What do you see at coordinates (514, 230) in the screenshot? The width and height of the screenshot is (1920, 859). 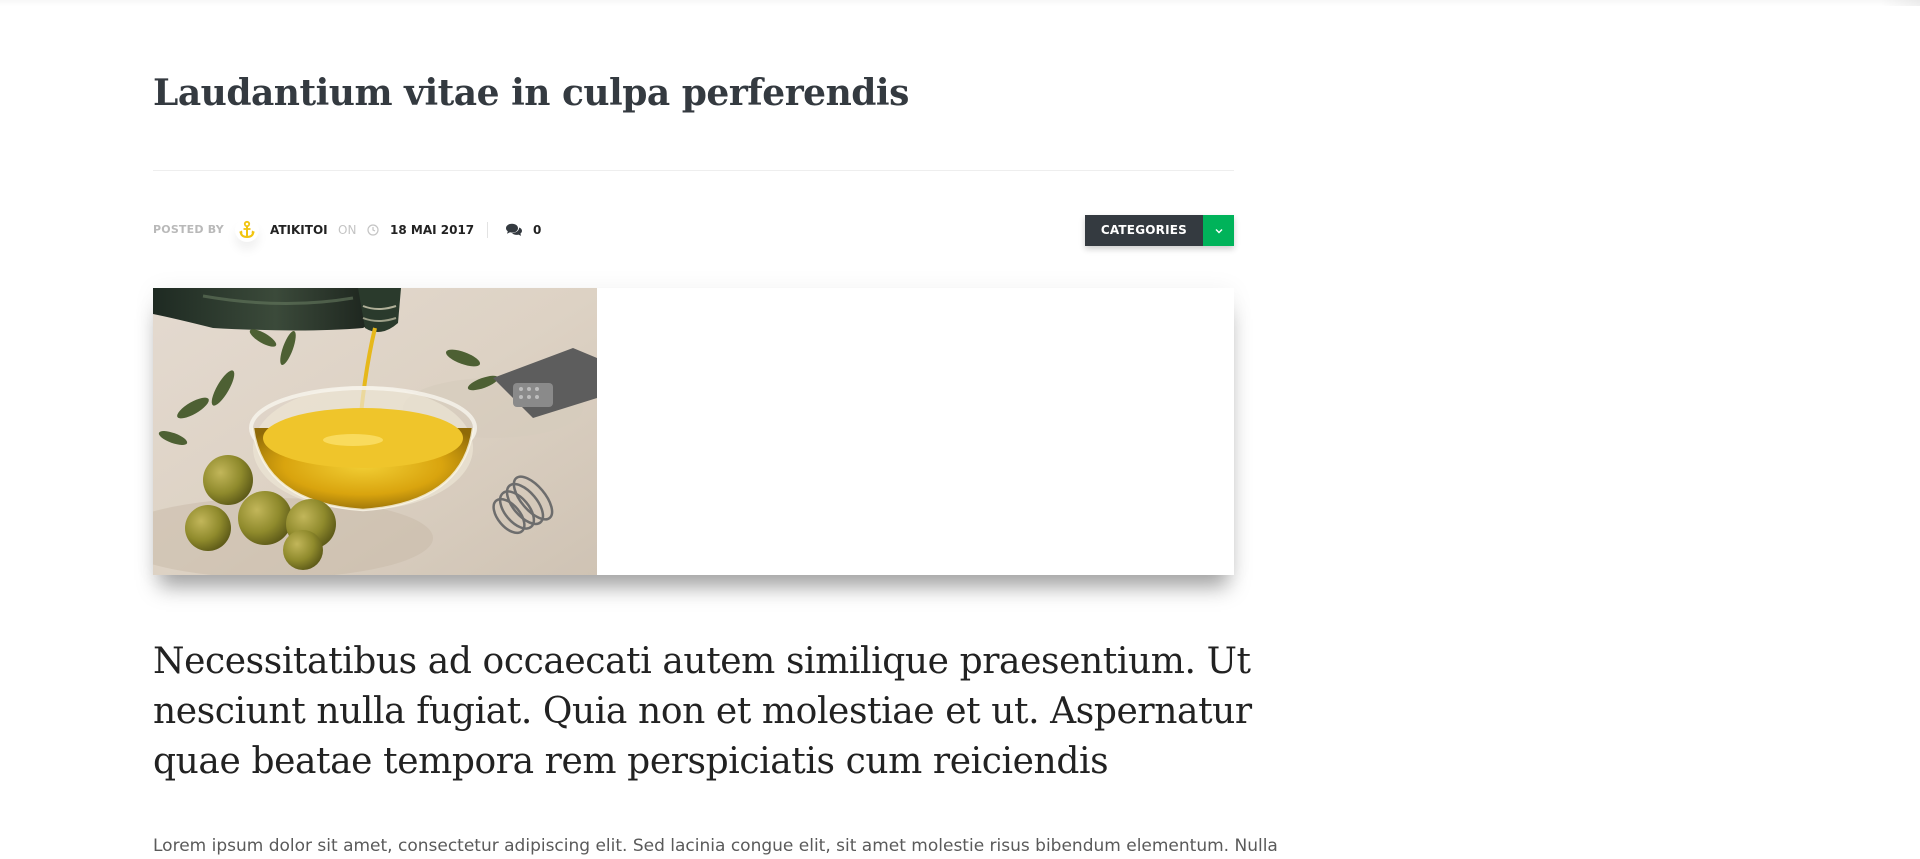 I see `comments-icon` at bounding box center [514, 230].